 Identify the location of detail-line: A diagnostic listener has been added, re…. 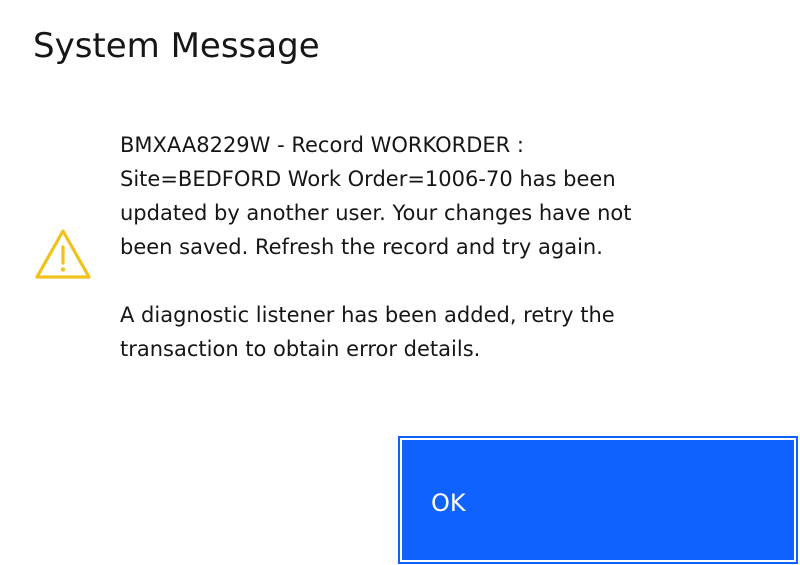
(367, 315).